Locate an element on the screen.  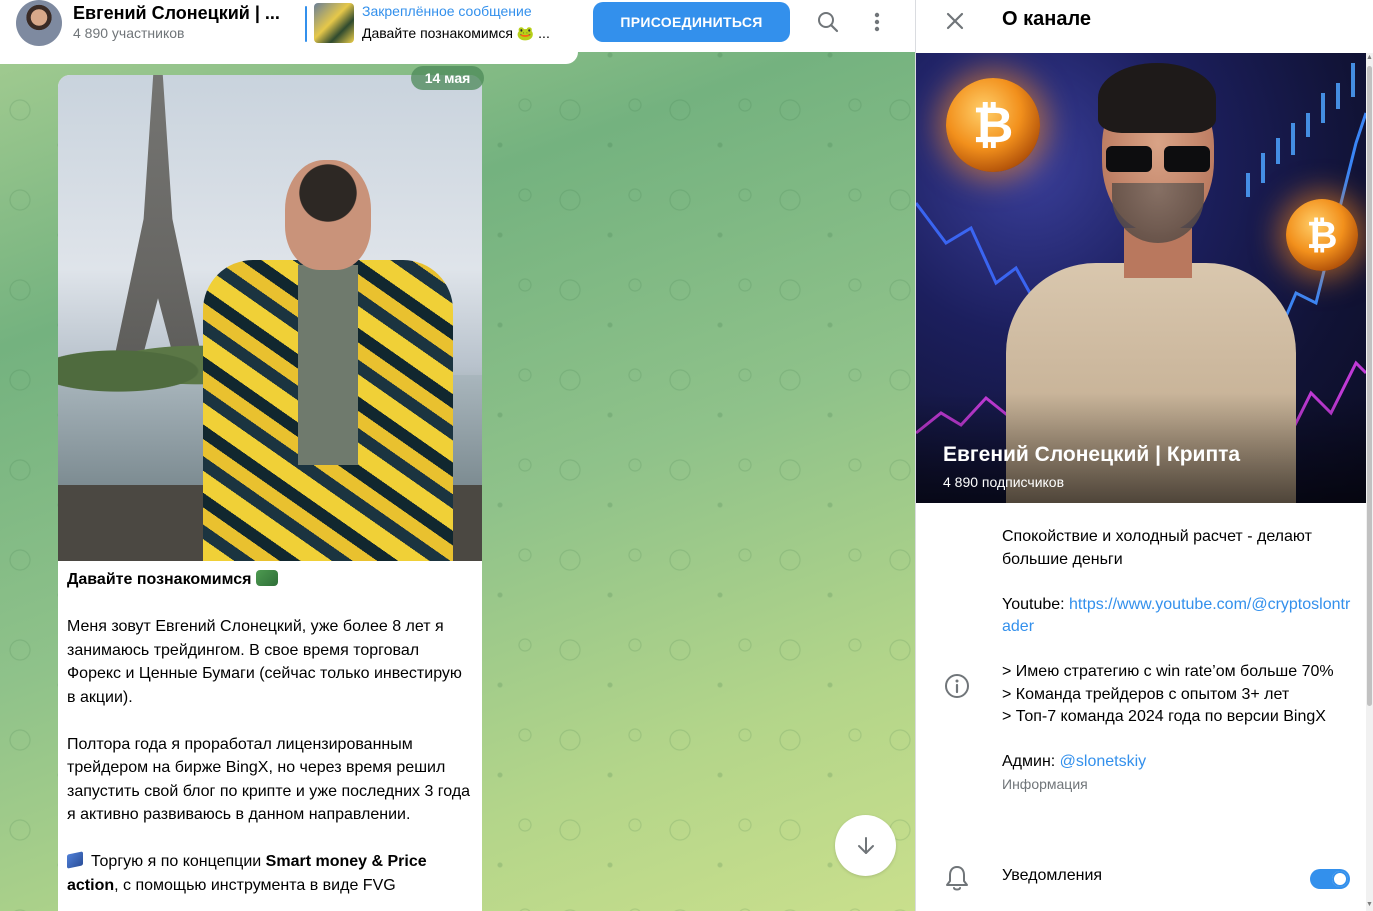
admin-link: @slonetskiy is located at coordinates (1103, 761).